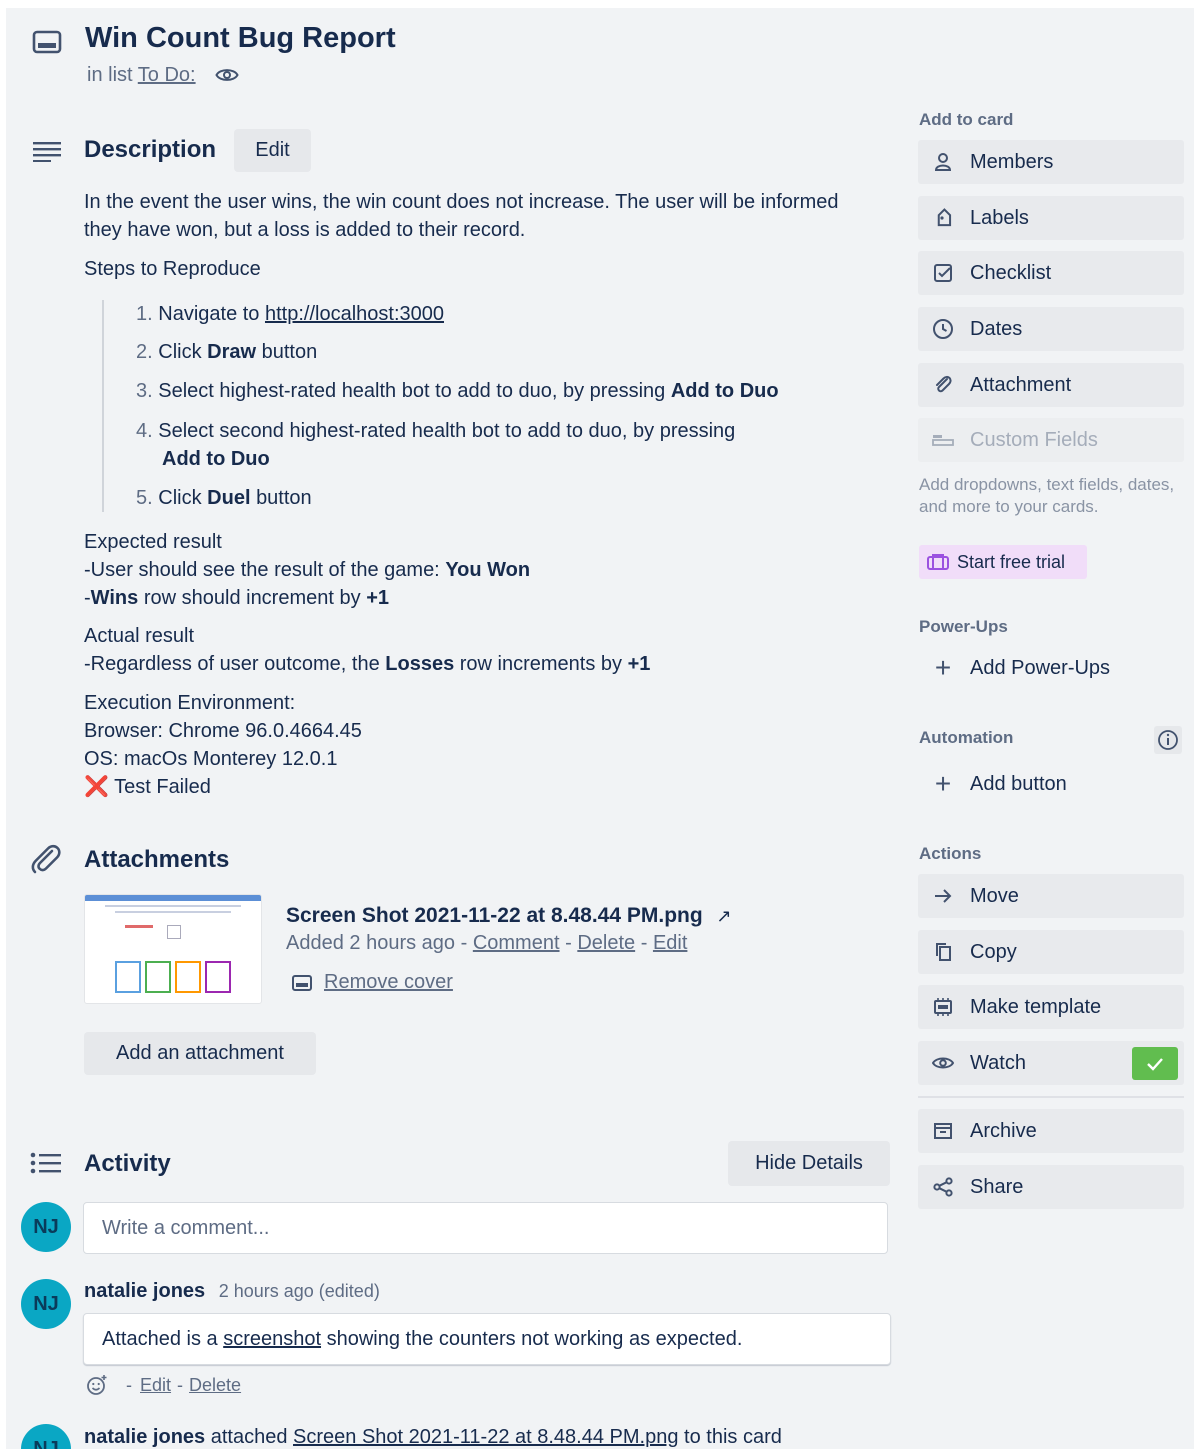 The height and width of the screenshot is (1449, 1194). I want to click on watch-check-icon, so click(1155, 1063).